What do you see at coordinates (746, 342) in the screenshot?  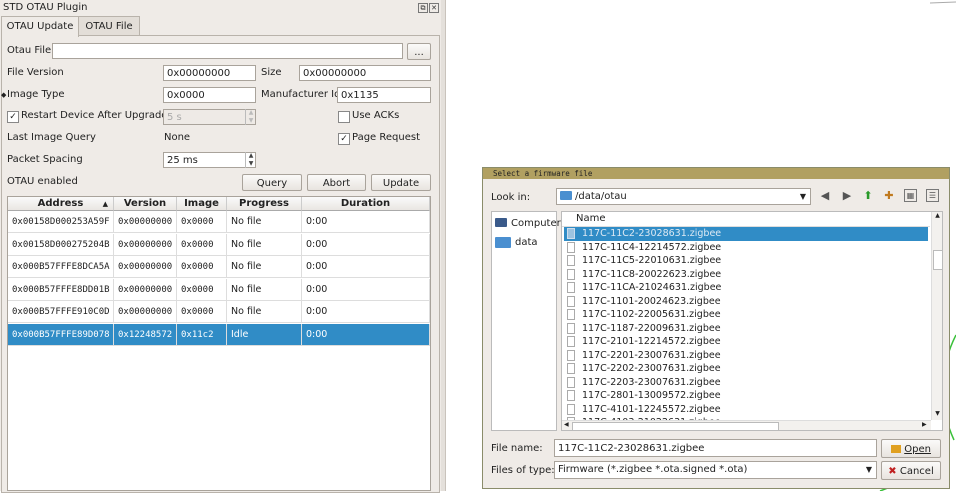 I see `file-list-item: 117C-2101-12214572.zigbee` at bounding box center [746, 342].